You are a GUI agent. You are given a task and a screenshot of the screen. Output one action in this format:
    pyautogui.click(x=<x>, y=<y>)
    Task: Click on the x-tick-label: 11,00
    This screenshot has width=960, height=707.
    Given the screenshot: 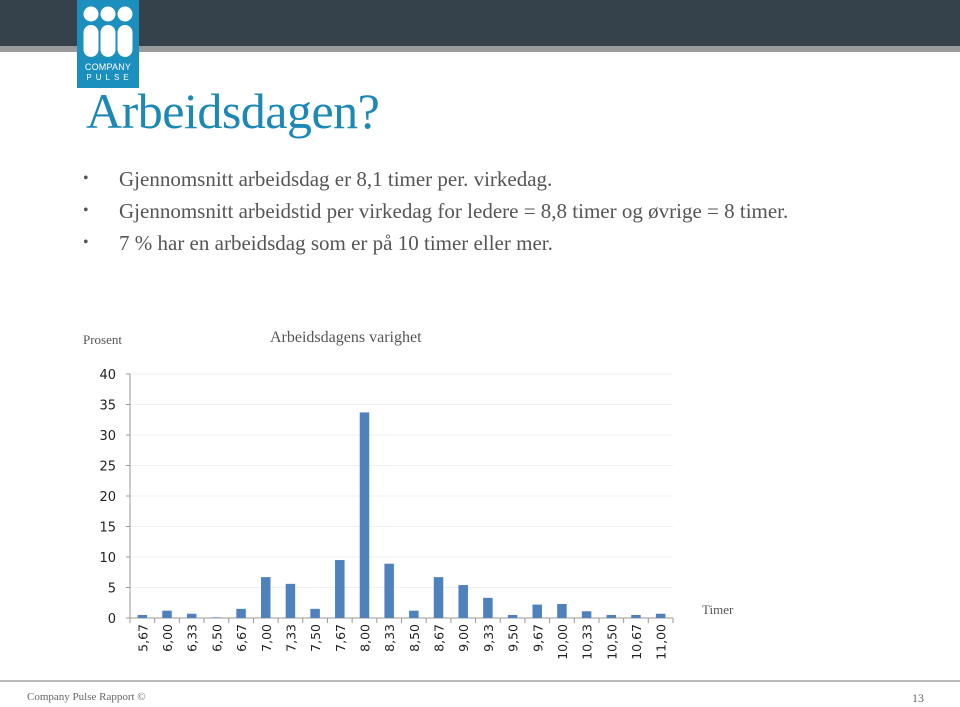 What is the action you would take?
    pyautogui.click(x=661, y=642)
    